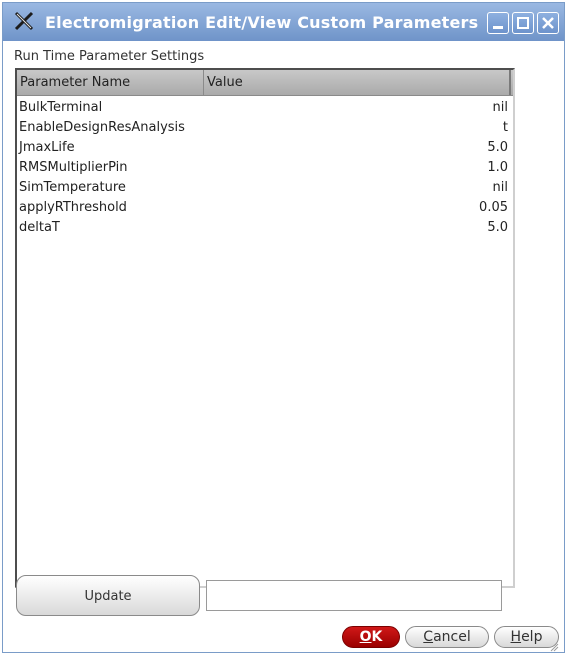 The image size is (569, 657). Describe the element at coordinates (505, 127) in the screenshot. I see `parameter-value-cell: t` at that location.